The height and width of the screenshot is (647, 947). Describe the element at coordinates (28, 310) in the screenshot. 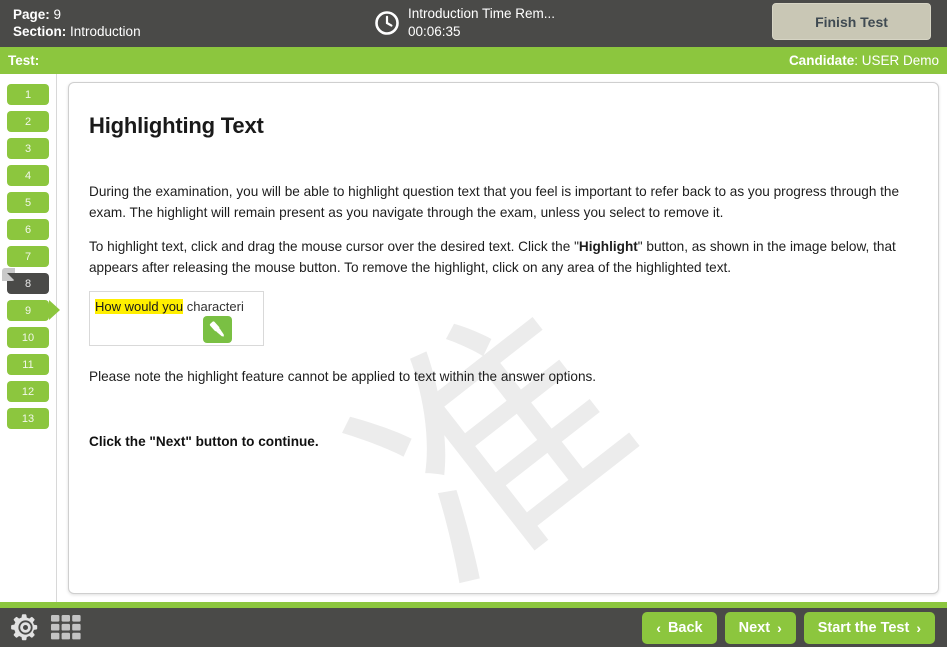

I see `nav-item-label: 9` at that location.